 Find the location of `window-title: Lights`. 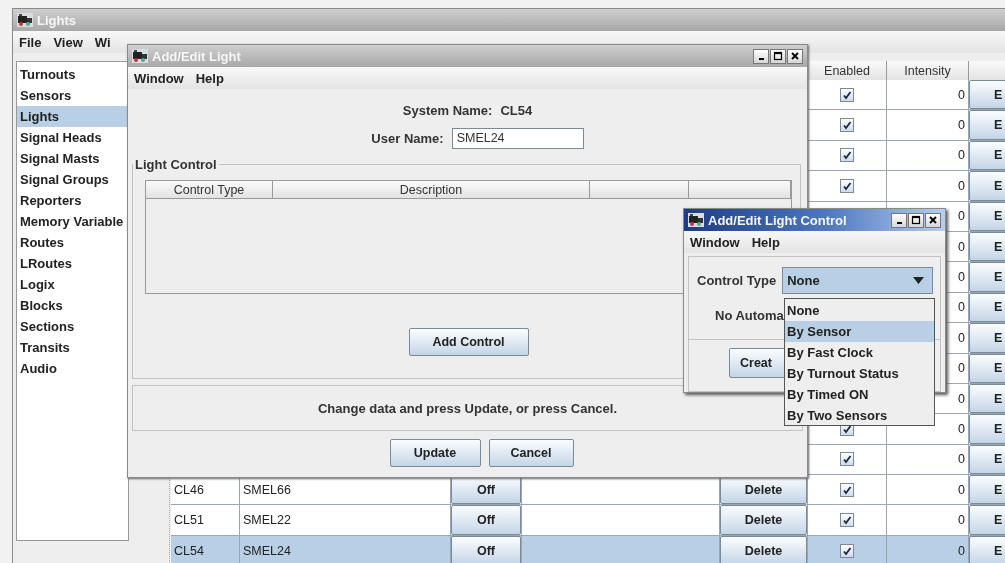

window-title: Lights is located at coordinates (56, 20).